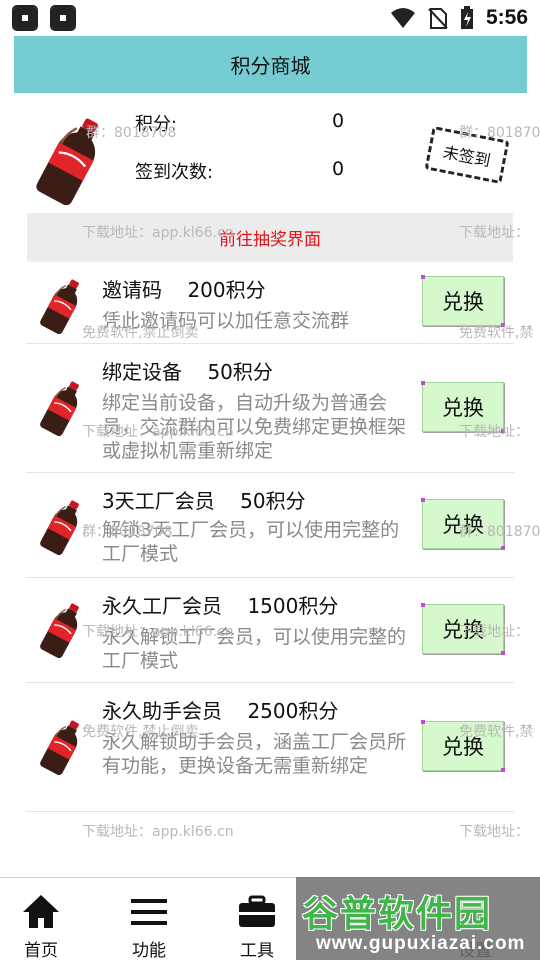 The height and width of the screenshot is (960, 540). I want to click on item-title: 永久工厂会员 1500积分, so click(220, 604).